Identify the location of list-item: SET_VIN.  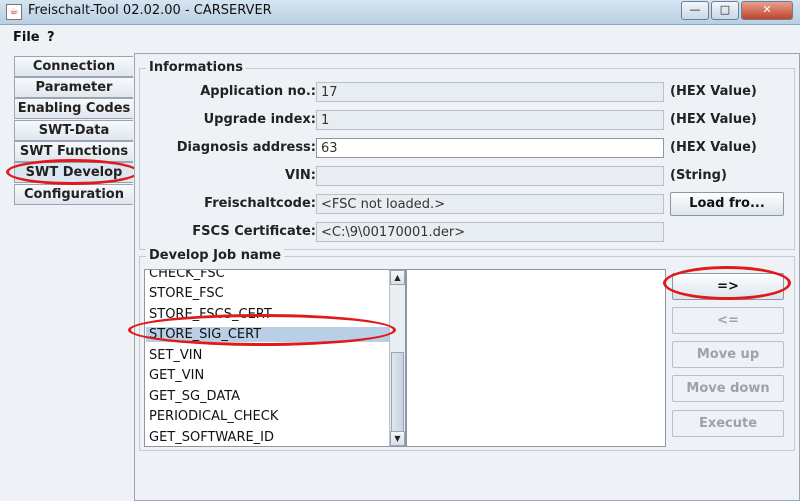
(175, 355).